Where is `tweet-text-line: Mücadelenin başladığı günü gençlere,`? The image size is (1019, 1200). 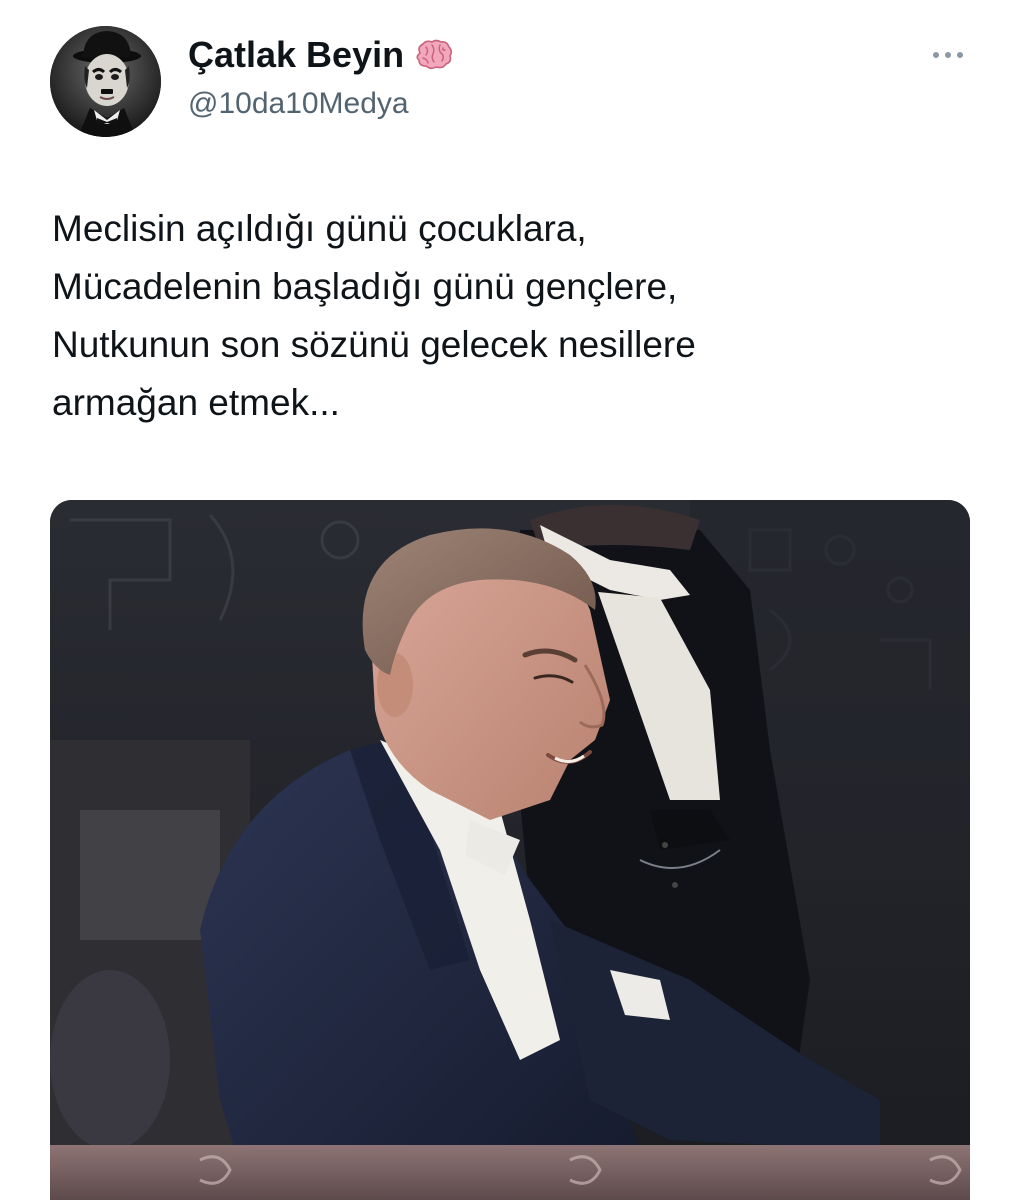 tweet-text-line: Mücadelenin başladığı günü gençlere, is located at coordinates (365, 286).